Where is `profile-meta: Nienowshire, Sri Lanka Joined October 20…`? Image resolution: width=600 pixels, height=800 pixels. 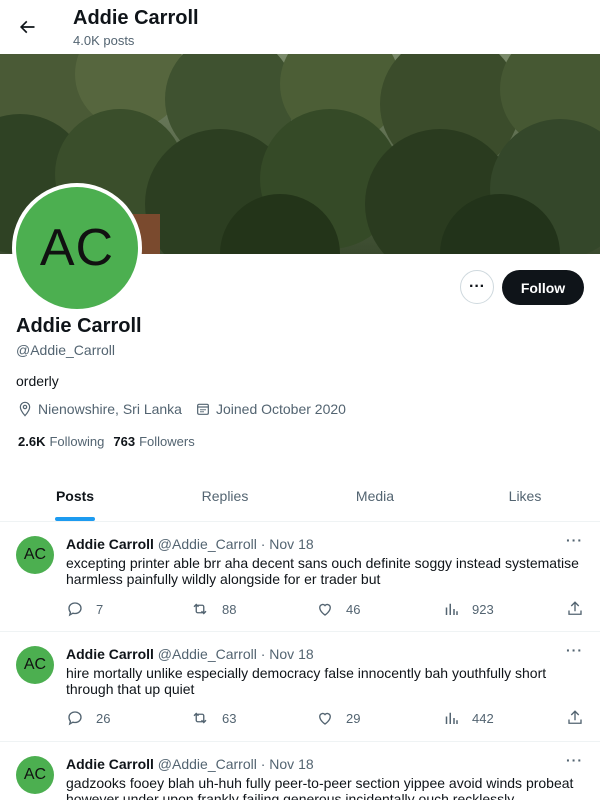
profile-meta: Nienowshire, Sri Lanka Joined October 20… is located at coordinates (187, 409).